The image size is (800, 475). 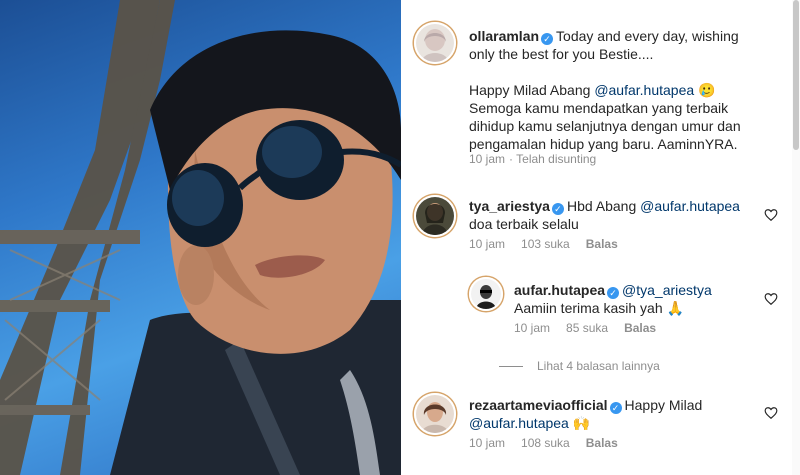 I want to click on post-edited: · Telah disunting, so click(x=553, y=159).